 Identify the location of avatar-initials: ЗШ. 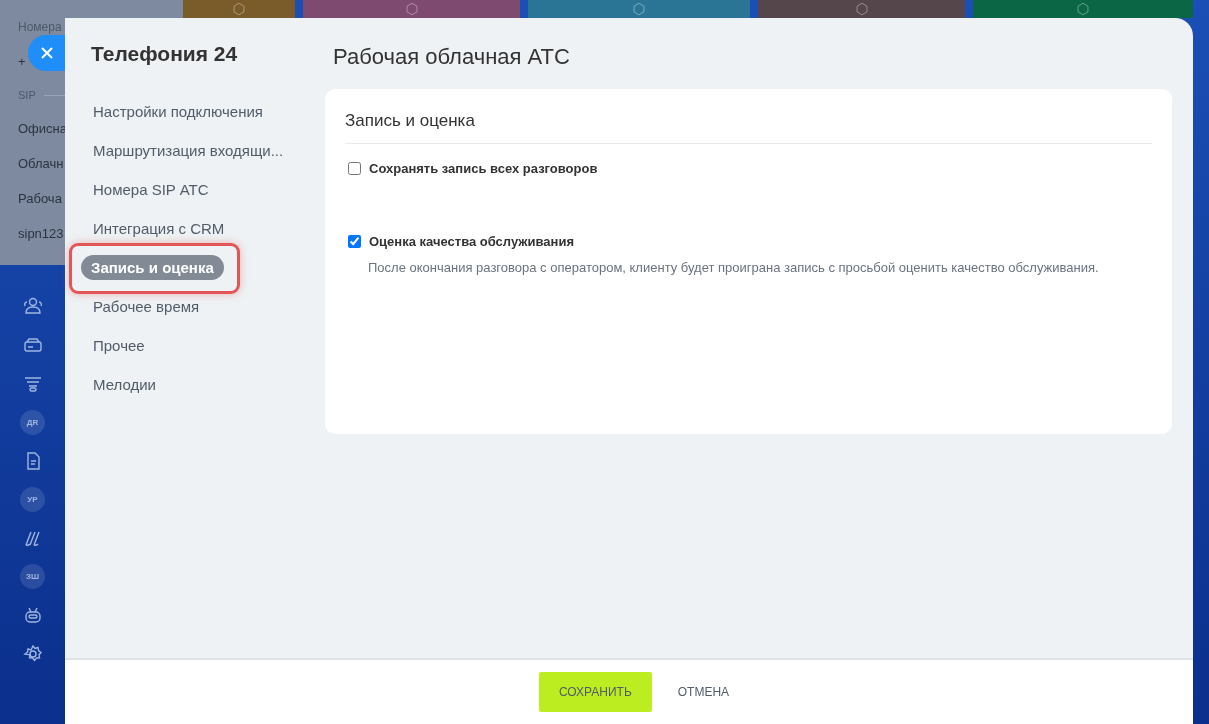
(32, 576).